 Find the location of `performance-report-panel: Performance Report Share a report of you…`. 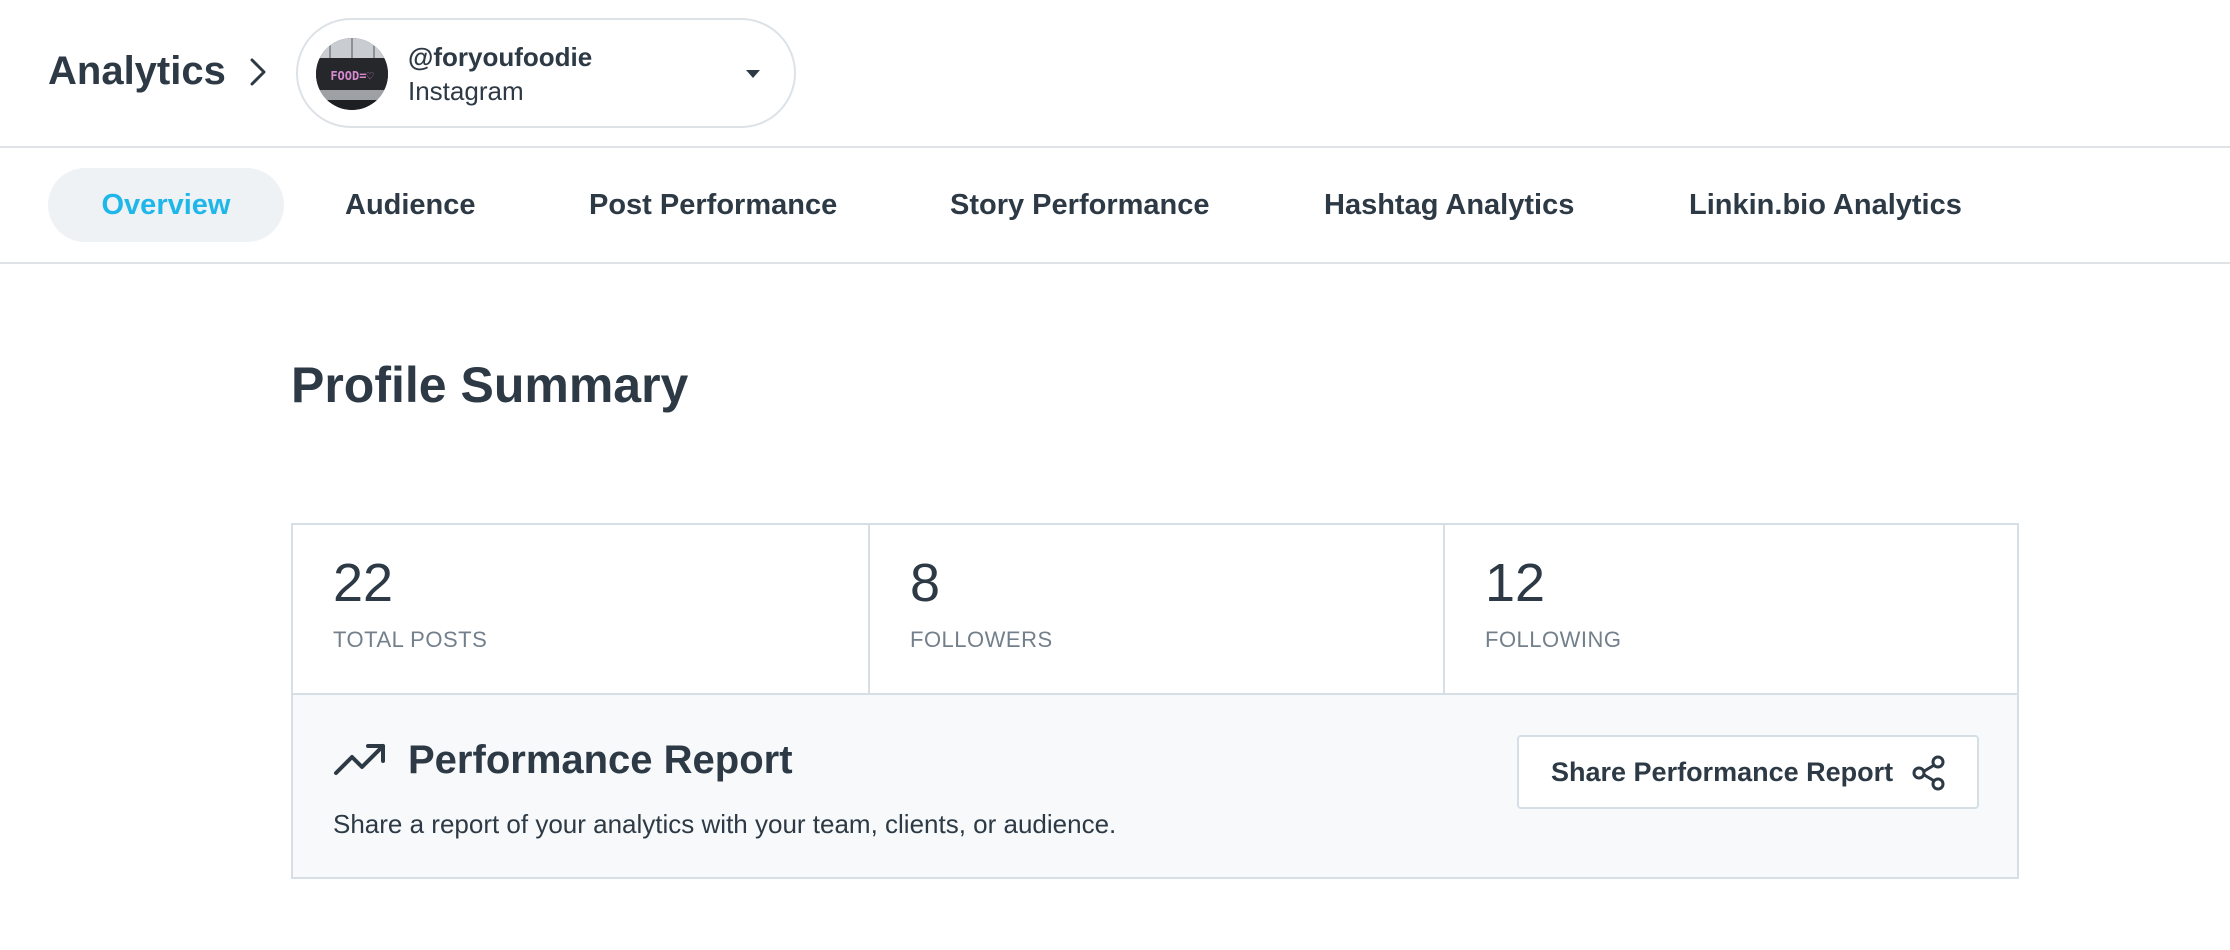

performance-report-panel: Performance Report Share a report of you… is located at coordinates (1155, 786).